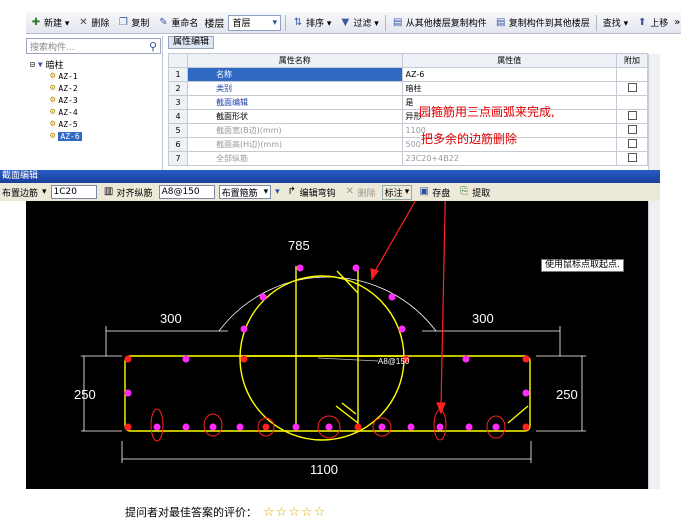  Describe the element at coordinates (654, 345) in the screenshot. I see `canvas-scrollbar` at that location.